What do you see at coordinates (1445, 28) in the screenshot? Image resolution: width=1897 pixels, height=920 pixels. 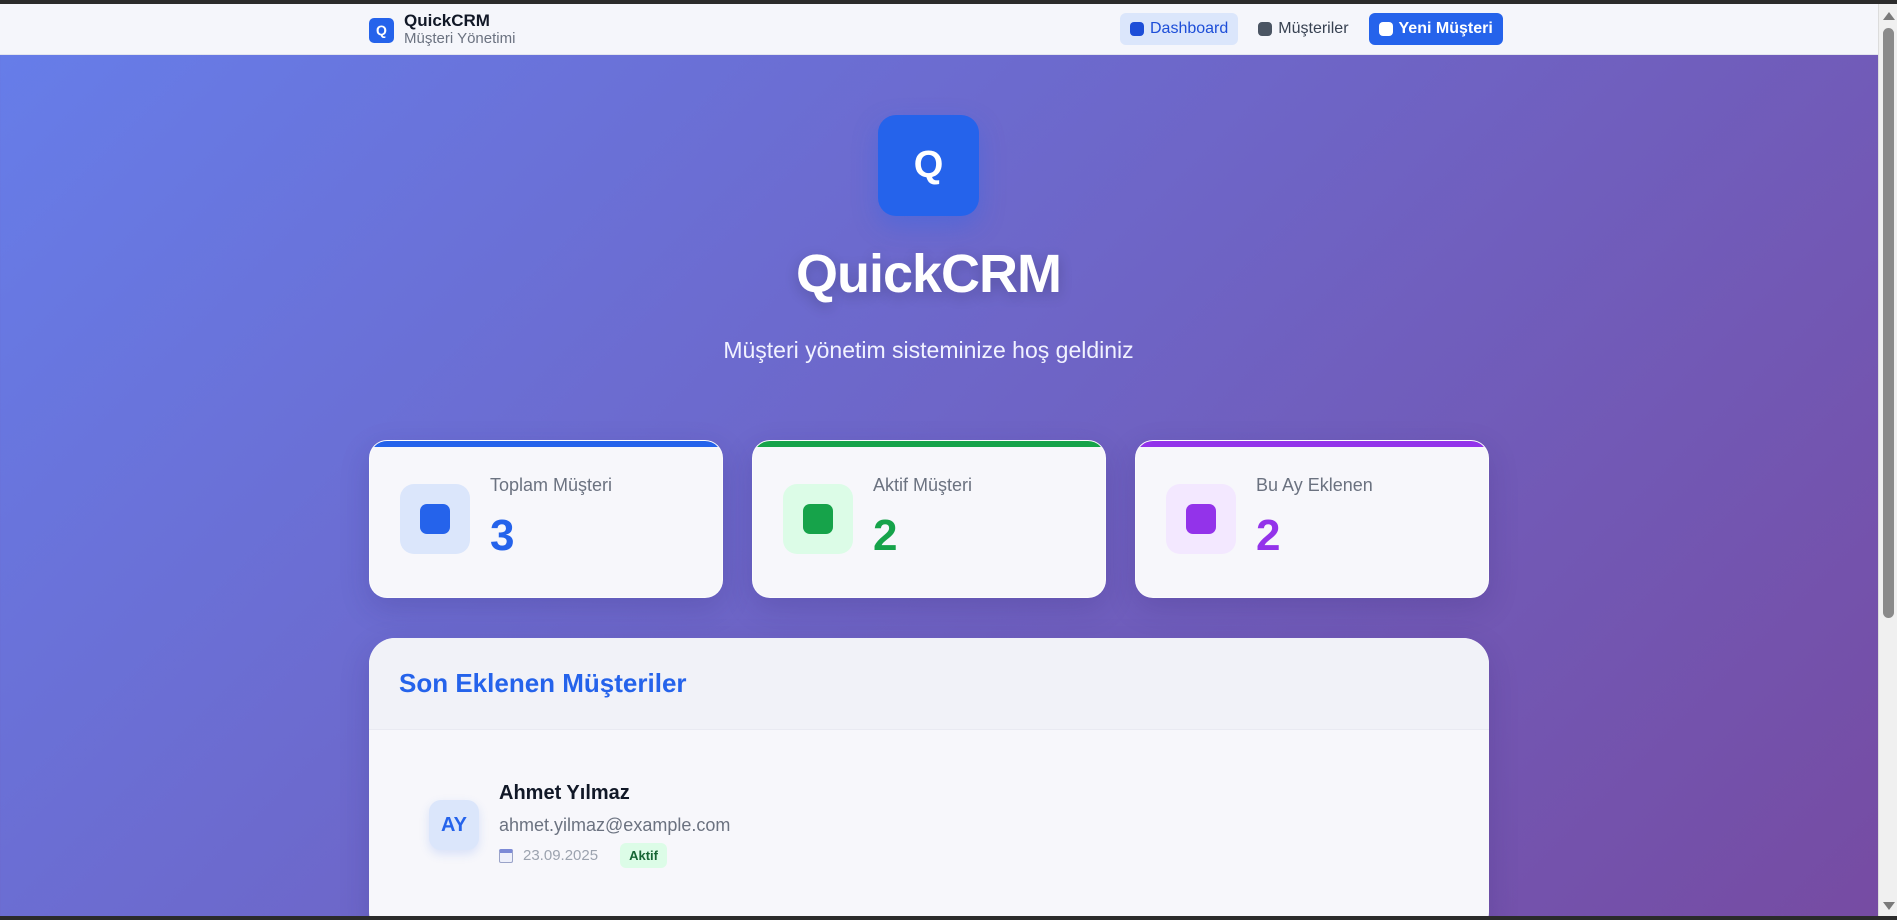 I see `new-customer-button-label: Yeni Müşteri` at bounding box center [1445, 28].